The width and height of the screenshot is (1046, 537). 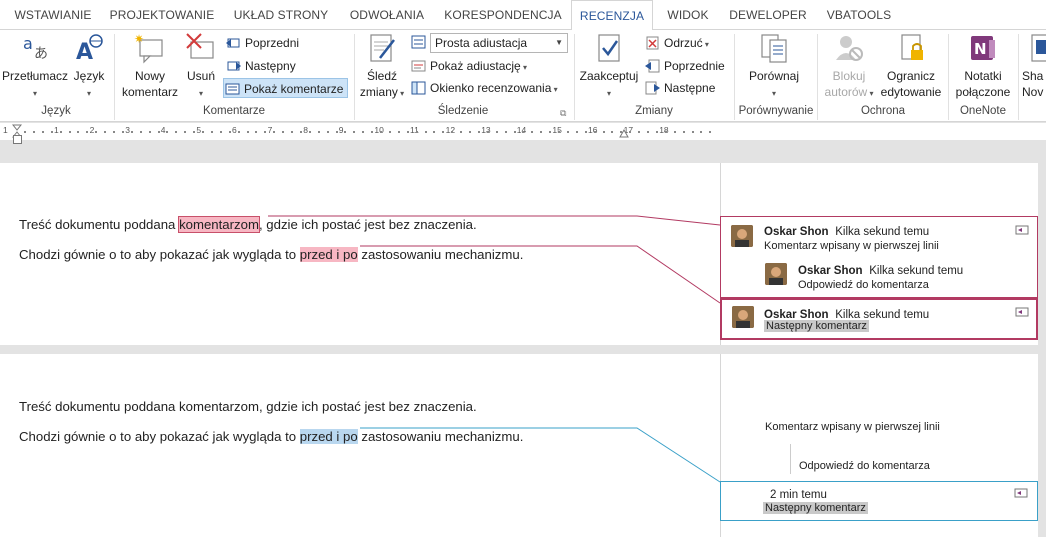 I want to click on group-label-komentarze: Komentarze, so click(x=233, y=111).